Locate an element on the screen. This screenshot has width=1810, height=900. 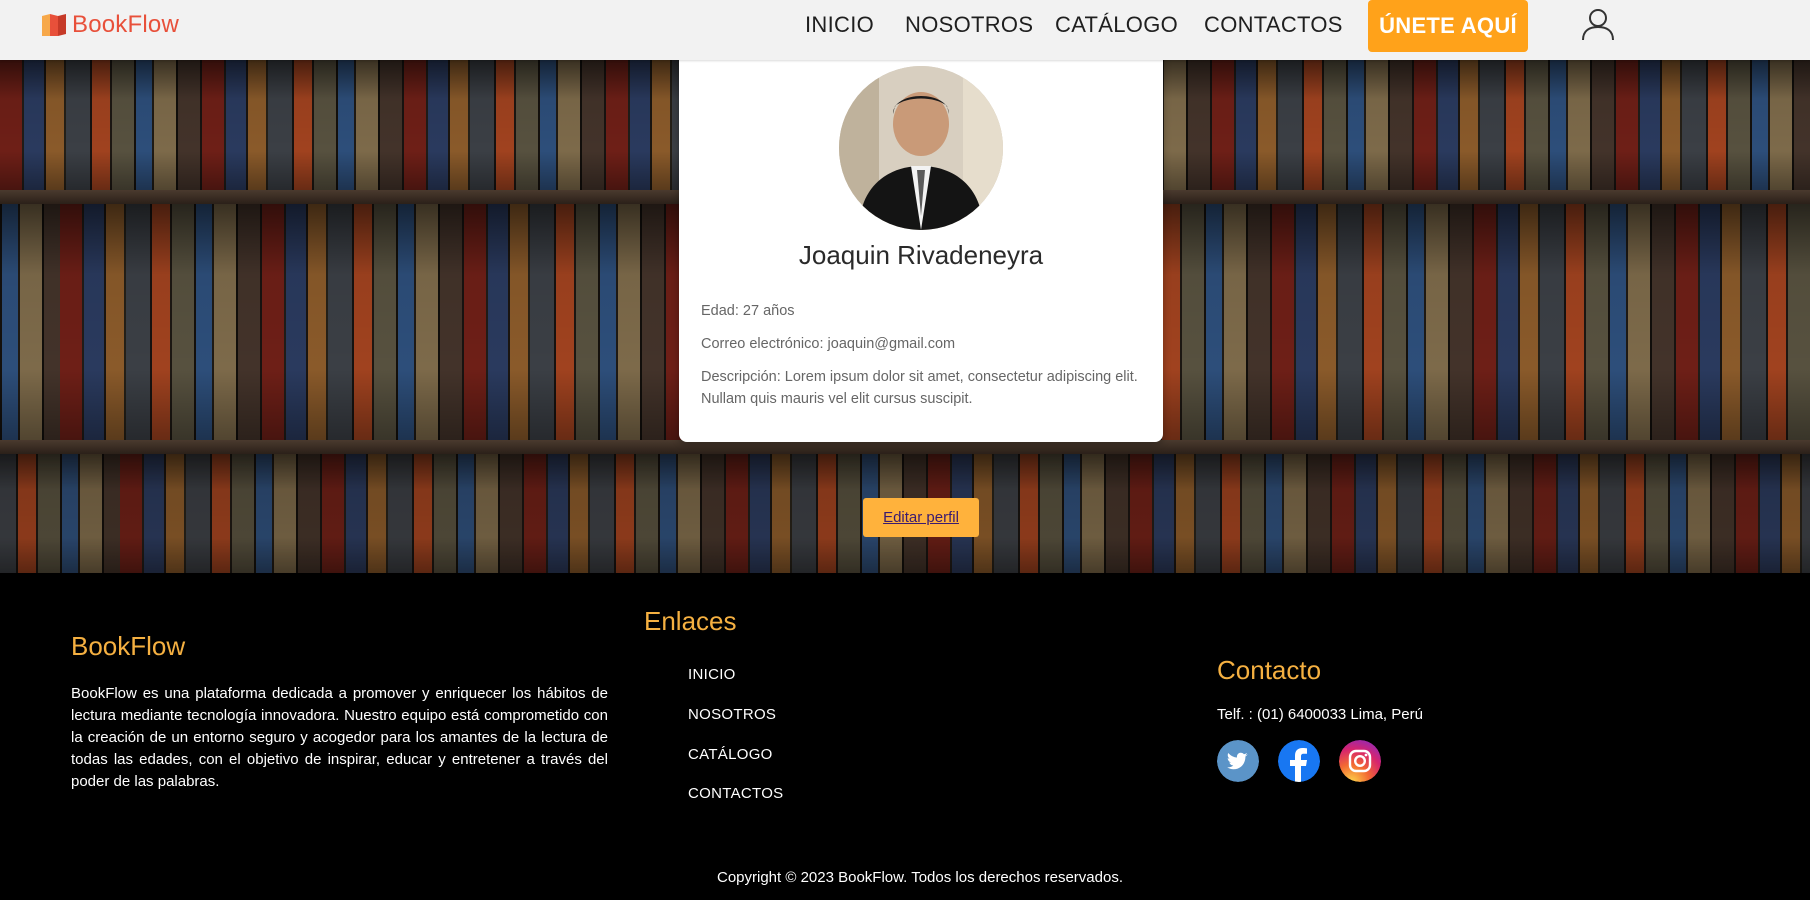
nav-item-inicio: INICIO is located at coordinates (839, 25).